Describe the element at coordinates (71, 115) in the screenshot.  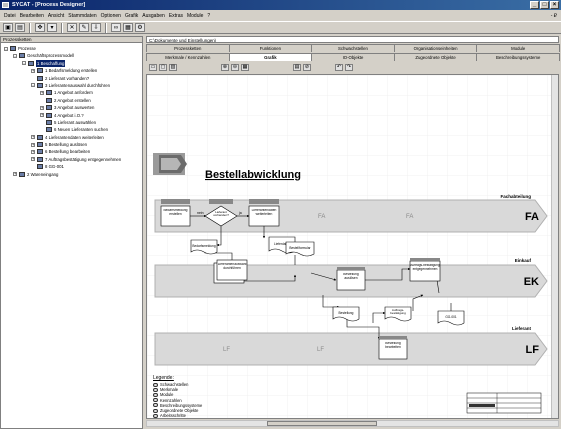
I see `tree-item: +4 Angebot i.O.?` at that location.